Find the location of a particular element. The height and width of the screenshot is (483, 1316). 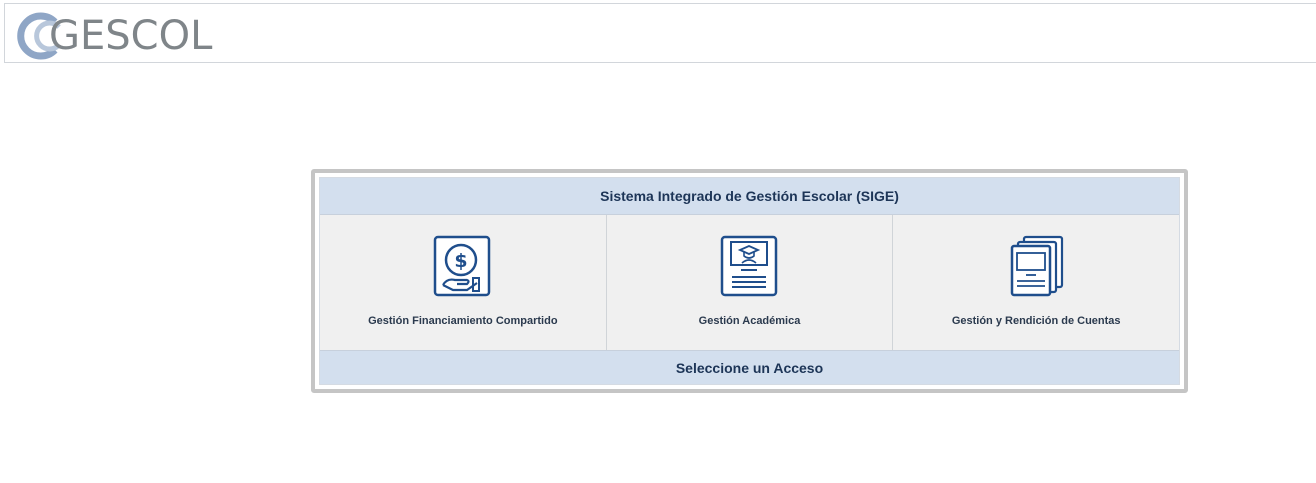

option-financiamiento-compartido: $ Gestión Financiamiento Compartido is located at coordinates (463, 282).